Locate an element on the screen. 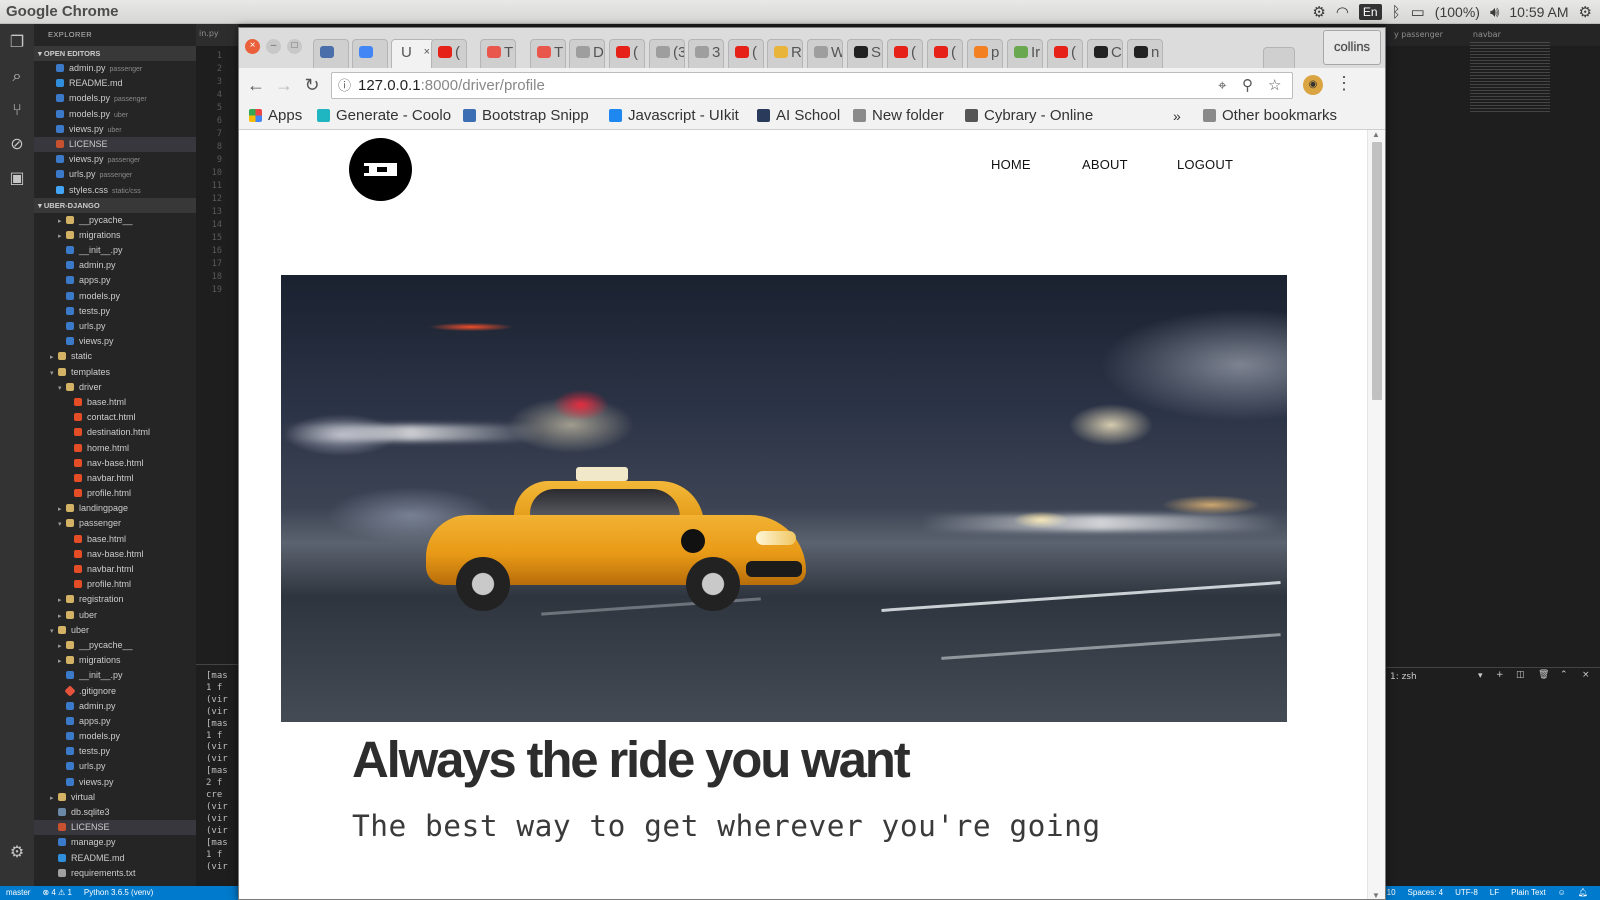 The width and height of the screenshot is (1600, 900). close-panel-icon: × is located at coordinates (1586, 675).